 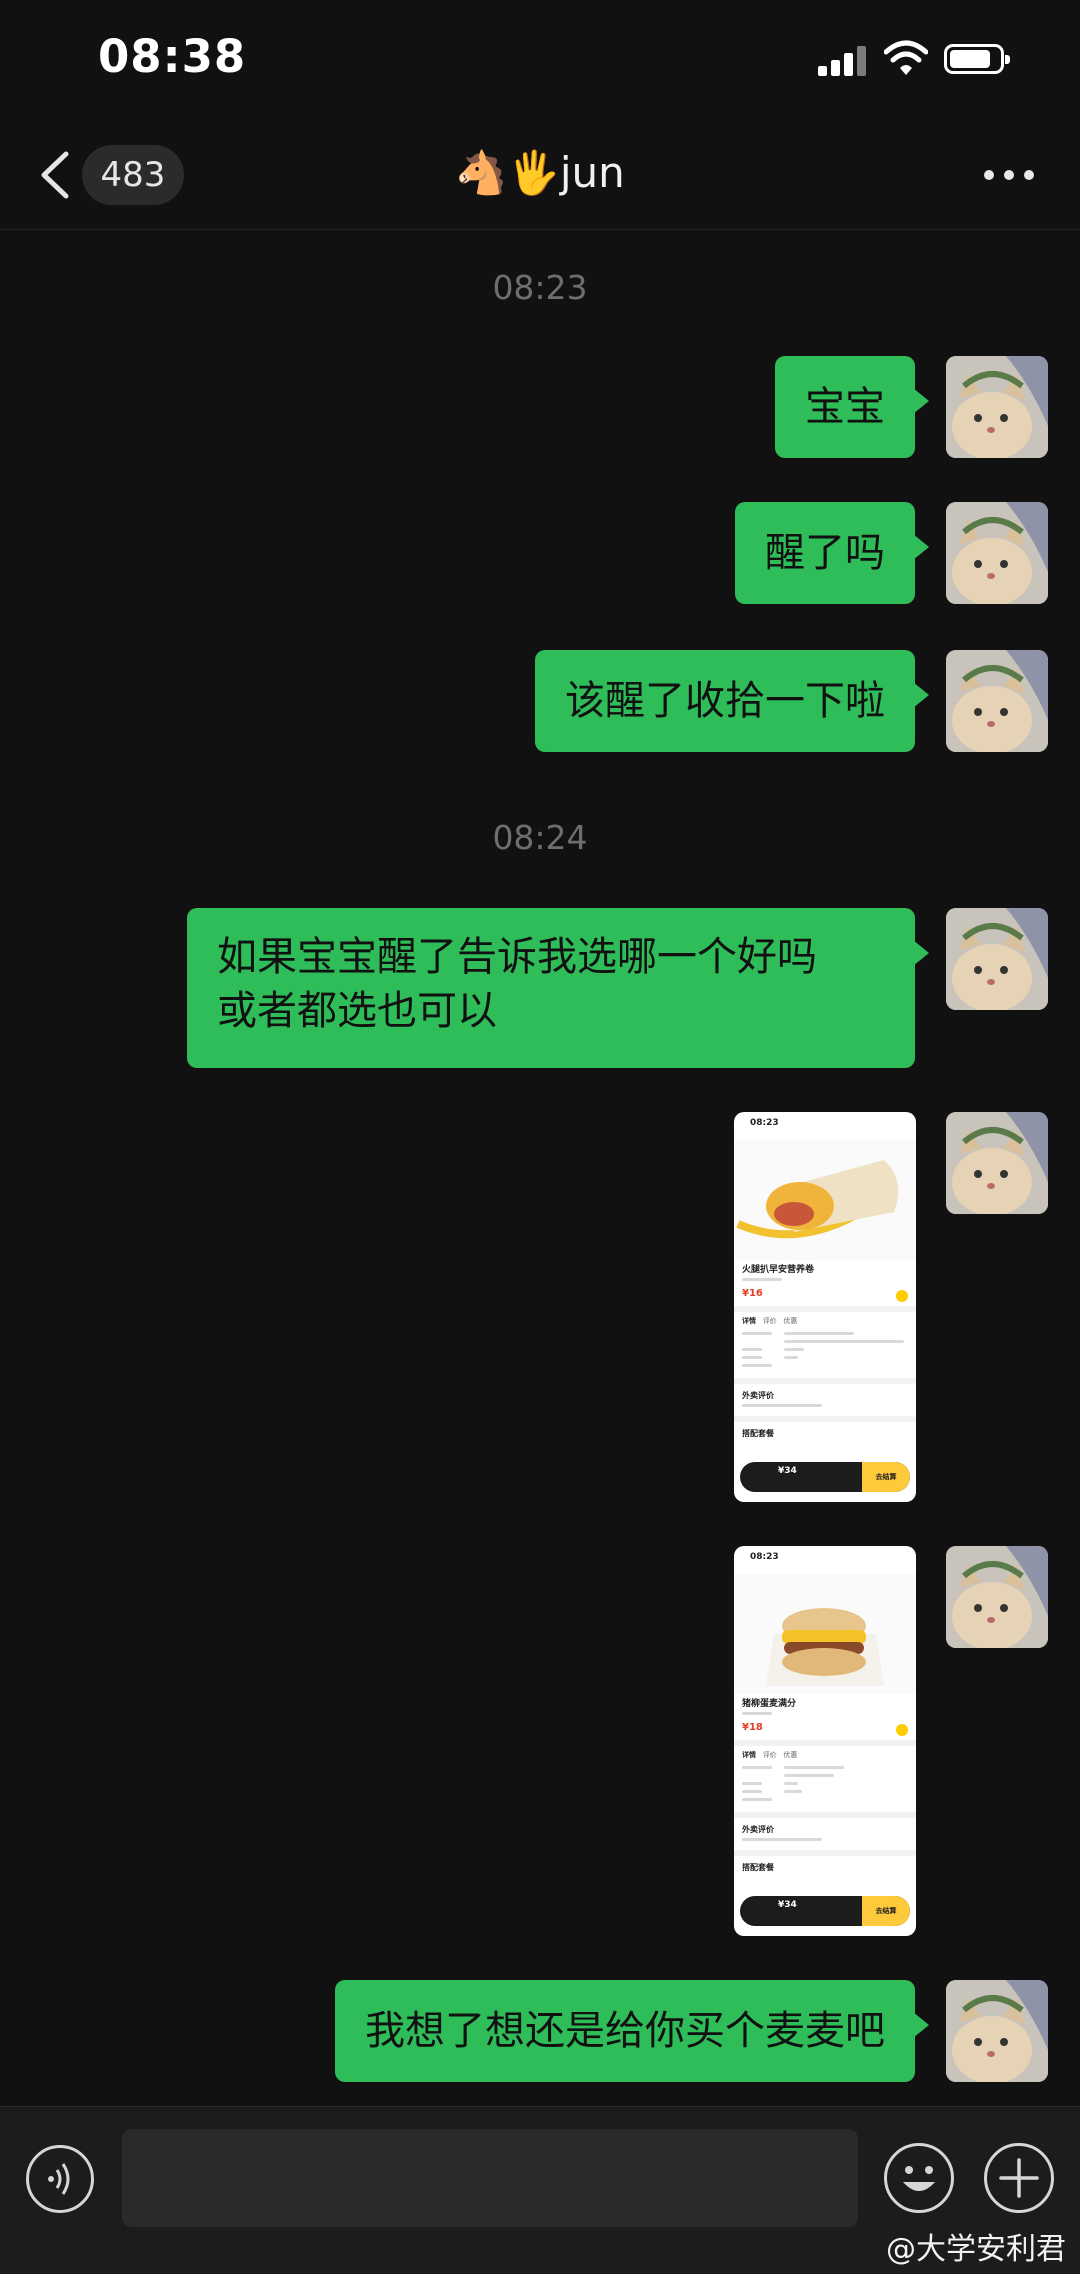 What do you see at coordinates (906, 57) in the screenshot?
I see `wifi-icon` at bounding box center [906, 57].